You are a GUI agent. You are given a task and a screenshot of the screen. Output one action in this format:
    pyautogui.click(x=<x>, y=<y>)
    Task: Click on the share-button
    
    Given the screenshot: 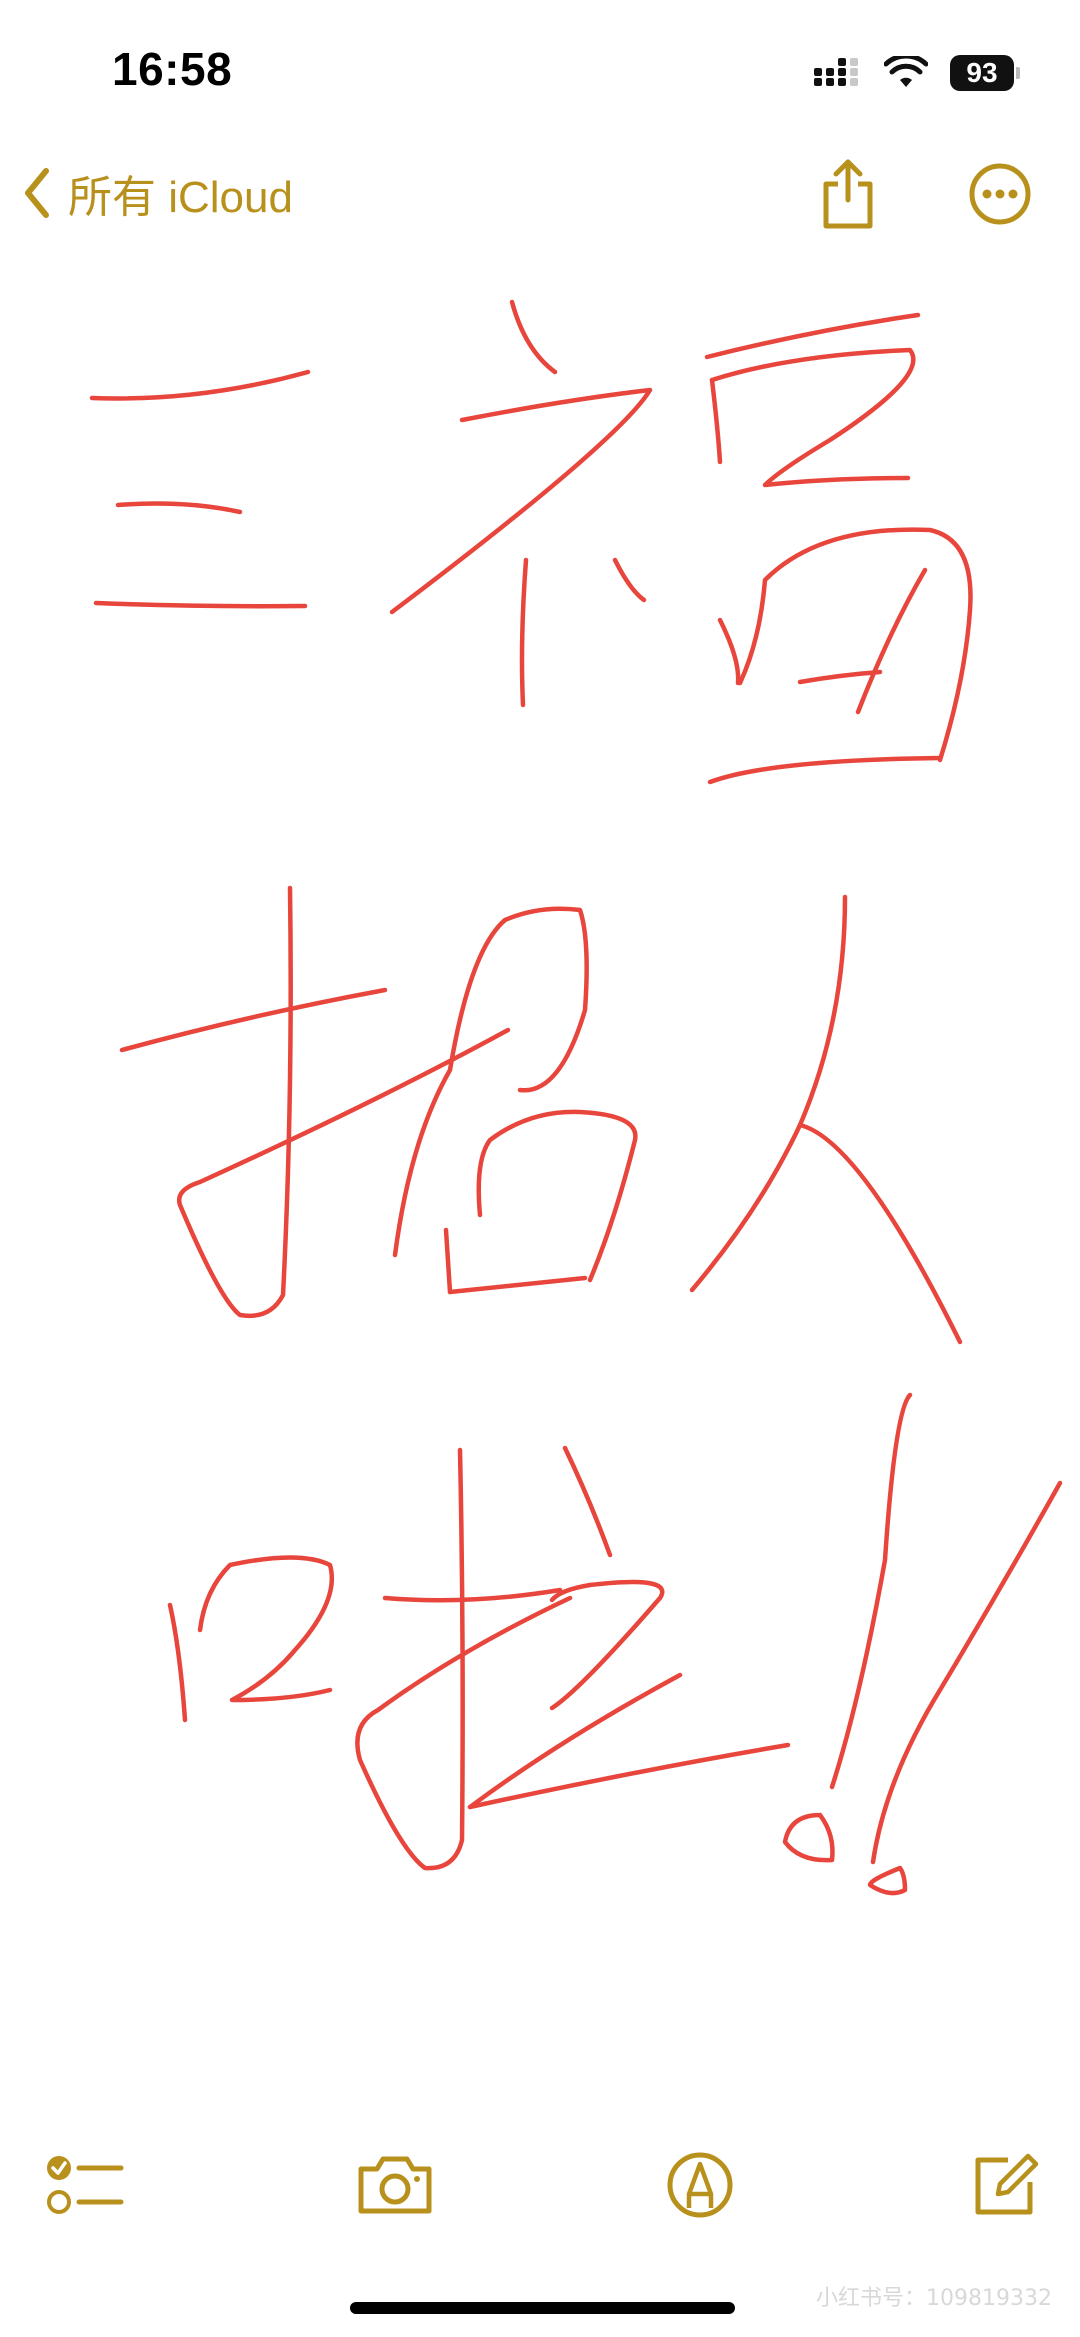 What is the action you would take?
    pyautogui.click(x=848, y=194)
    